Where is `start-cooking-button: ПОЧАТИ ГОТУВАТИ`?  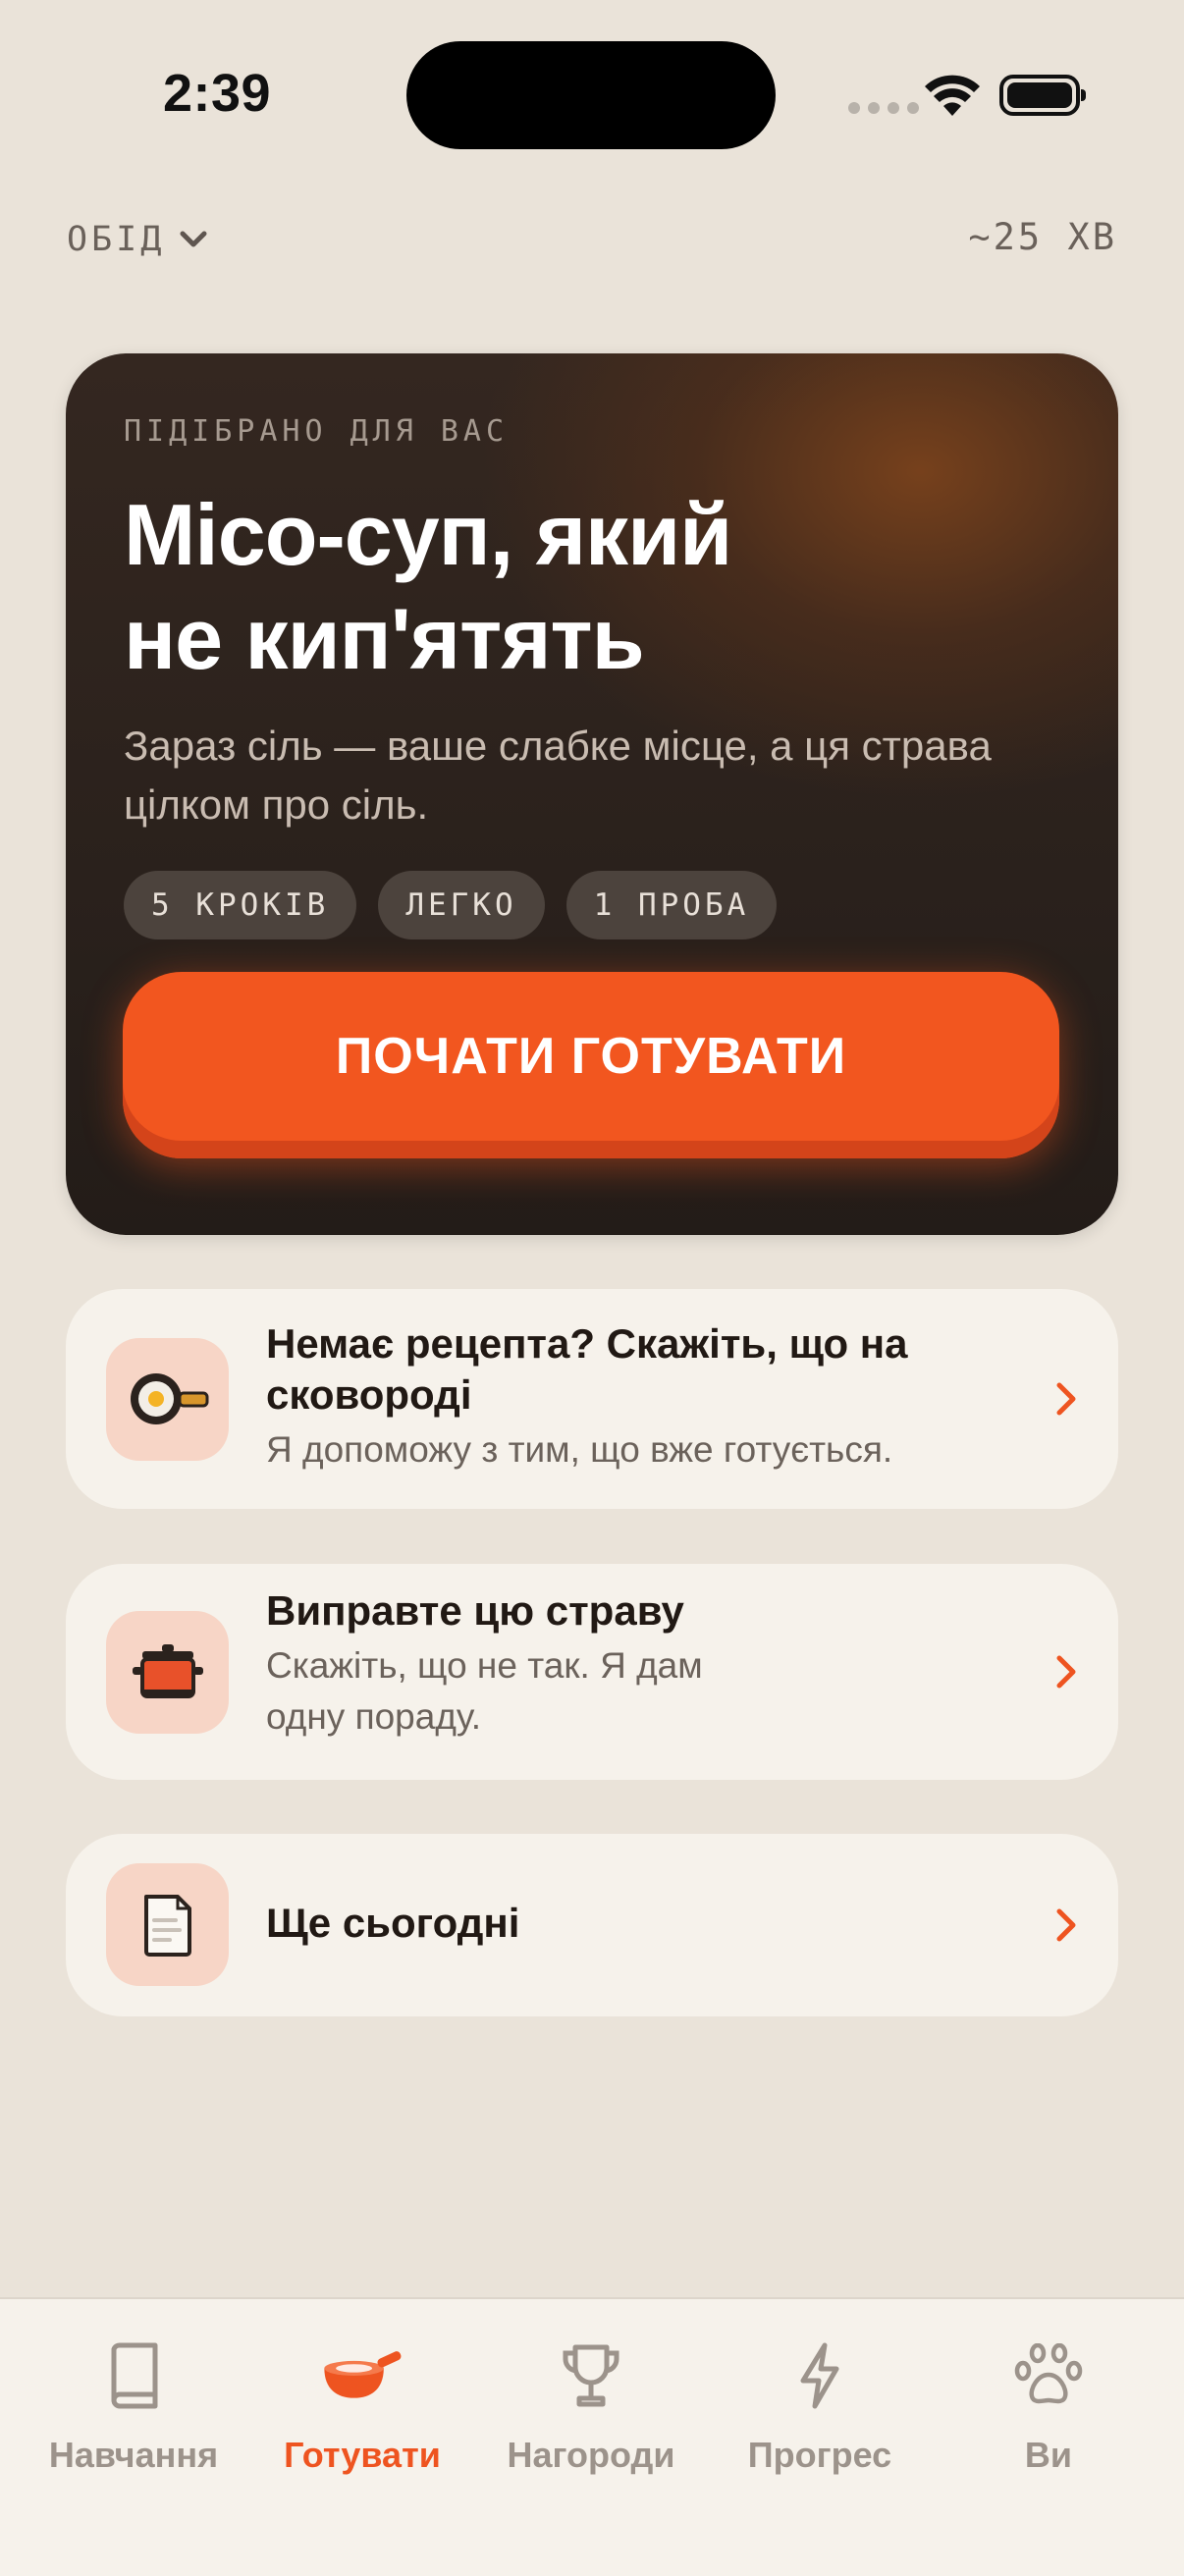
start-cooking-button: ПОЧАТИ ГОТУВАТИ is located at coordinates (591, 1065).